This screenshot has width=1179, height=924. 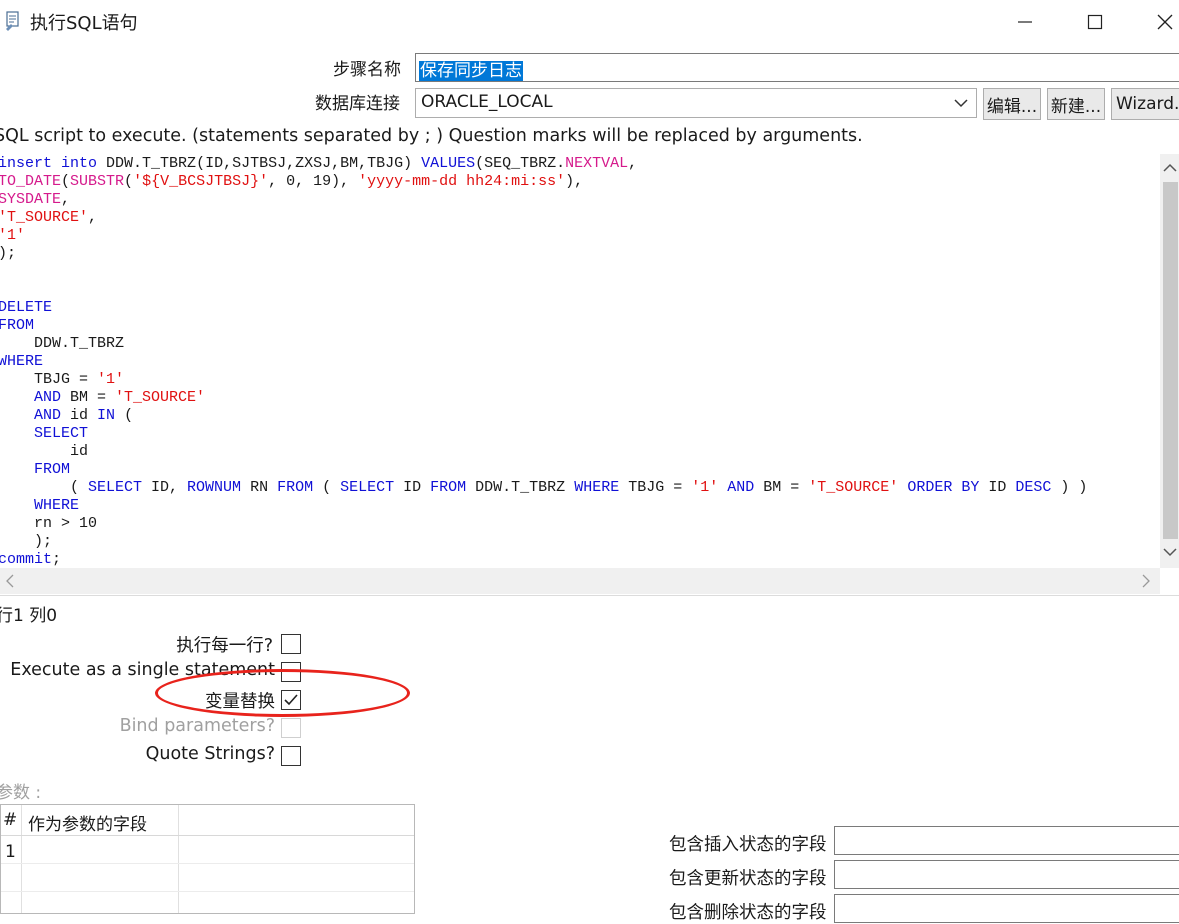 What do you see at coordinates (207, 859) in the screenshot?
I see `parameters-table: # 作为参数的字段 1` at bounding box center [207, 859].